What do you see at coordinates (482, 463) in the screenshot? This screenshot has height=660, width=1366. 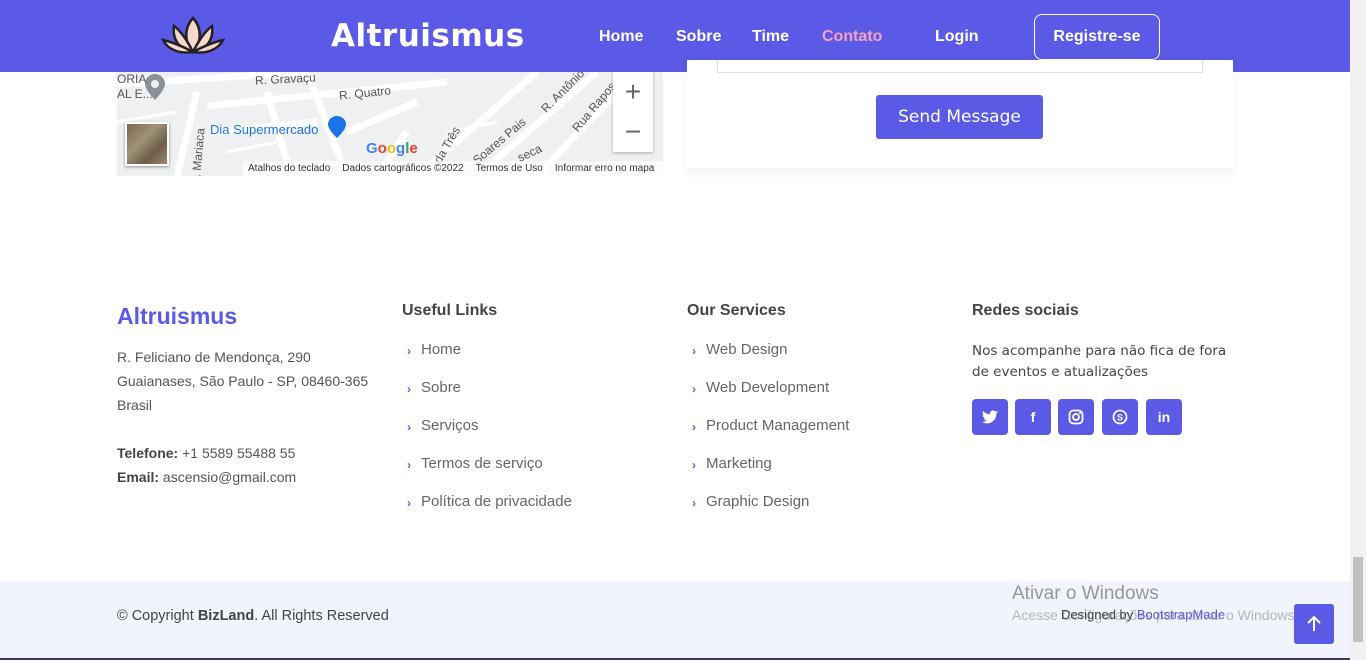 I see `footer-link-label: Termos de serviço` at bounding box center [482, 463].